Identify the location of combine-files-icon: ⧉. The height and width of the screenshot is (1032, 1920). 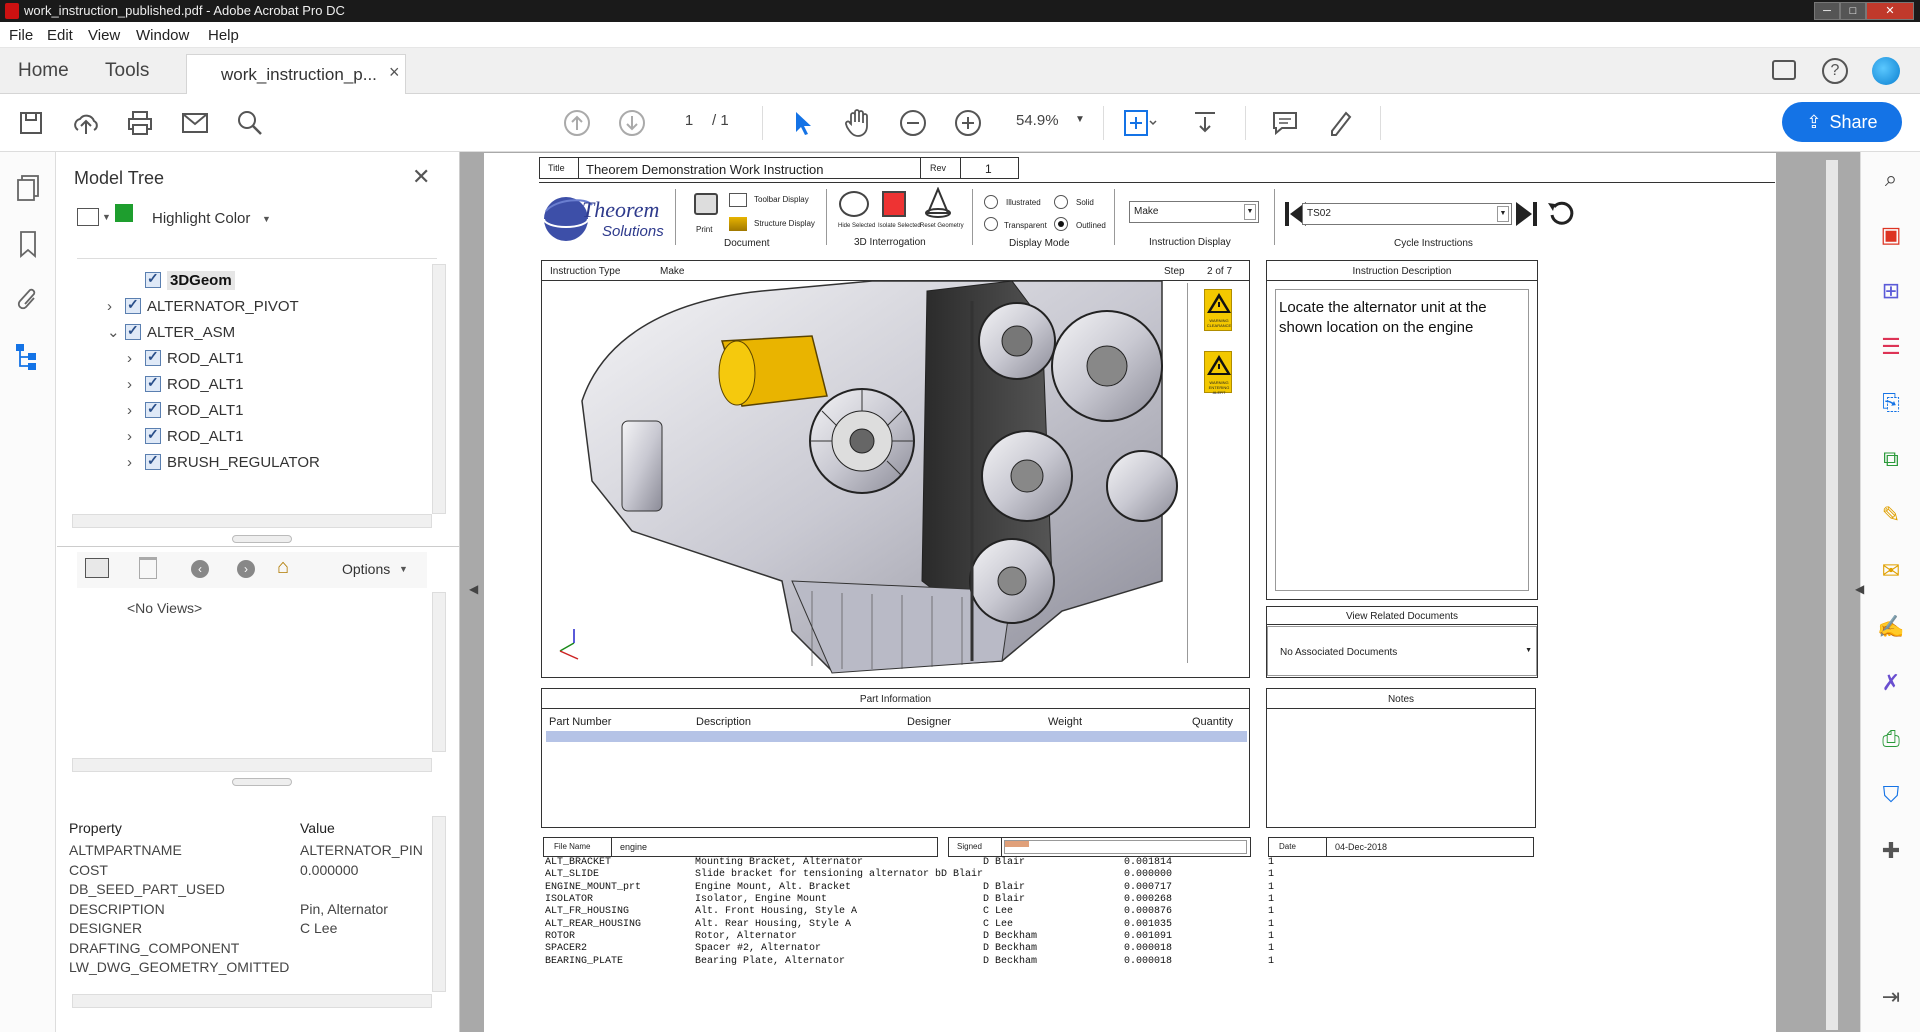
(1891, 462).